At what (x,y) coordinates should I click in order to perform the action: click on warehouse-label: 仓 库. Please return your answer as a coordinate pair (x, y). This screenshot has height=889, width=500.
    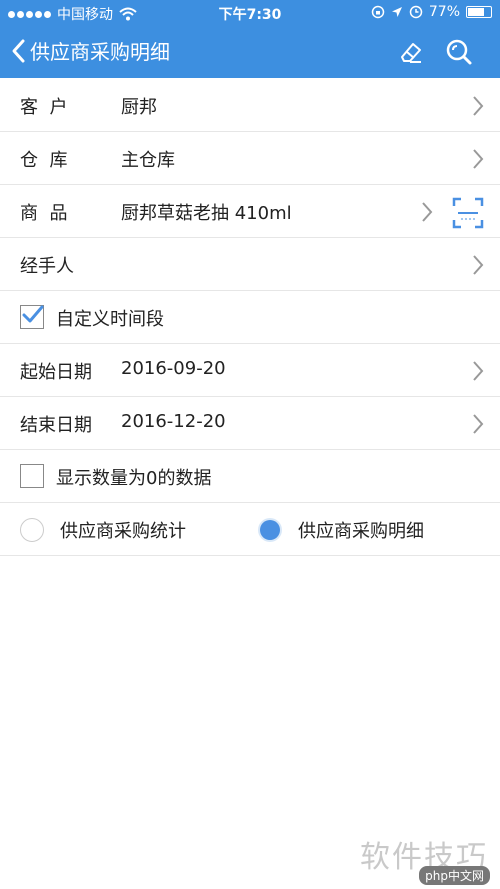
    Looking at the image, I should click on (44, 160).